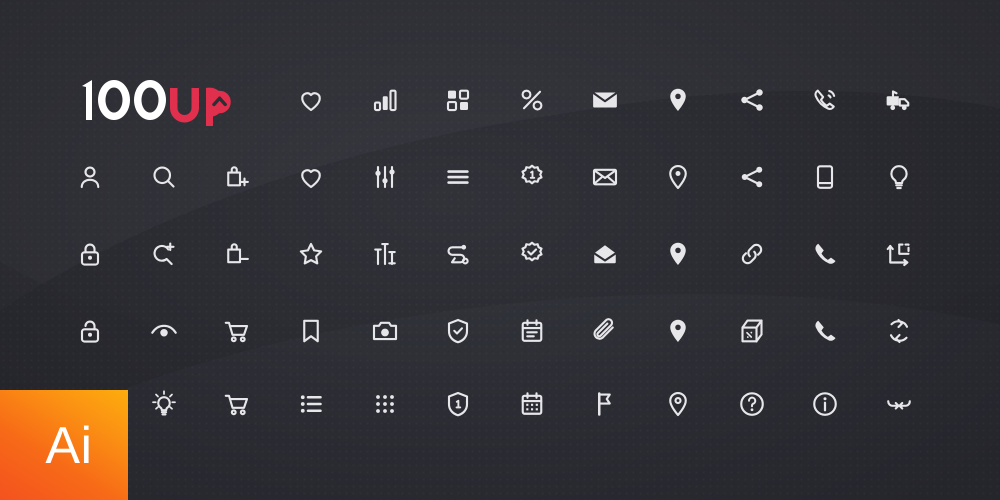  Describe the element at coordinates (237, 177) in the screenshot. I see `bag-add-icon` at that location.